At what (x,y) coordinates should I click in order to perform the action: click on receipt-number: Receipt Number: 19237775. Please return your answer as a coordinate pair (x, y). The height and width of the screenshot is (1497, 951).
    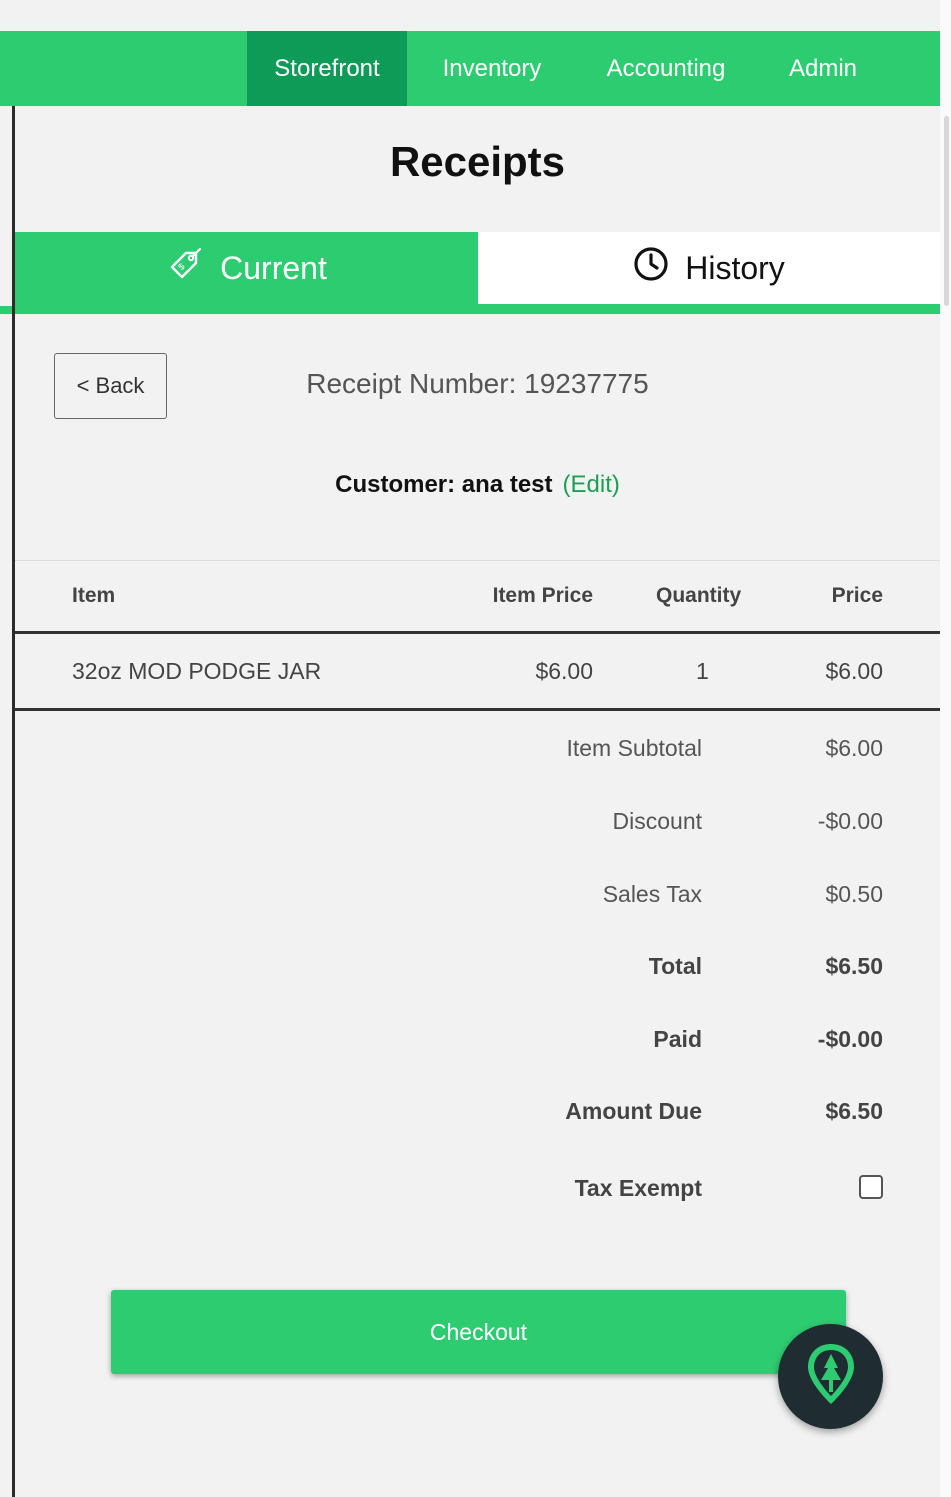
    Looking at the image, I should click on (477, 383).